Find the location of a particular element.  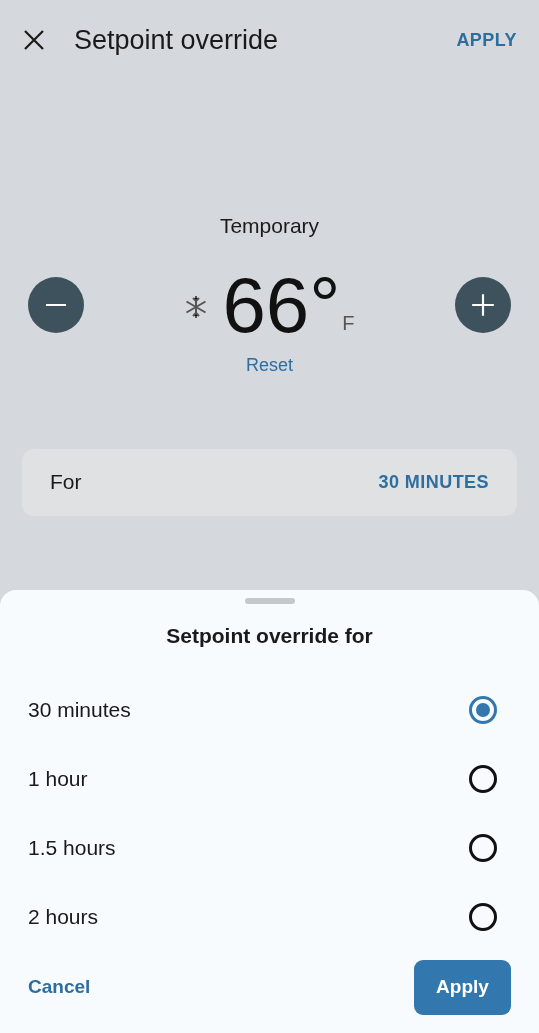

minus-icon is located at coordinates (56, 304).